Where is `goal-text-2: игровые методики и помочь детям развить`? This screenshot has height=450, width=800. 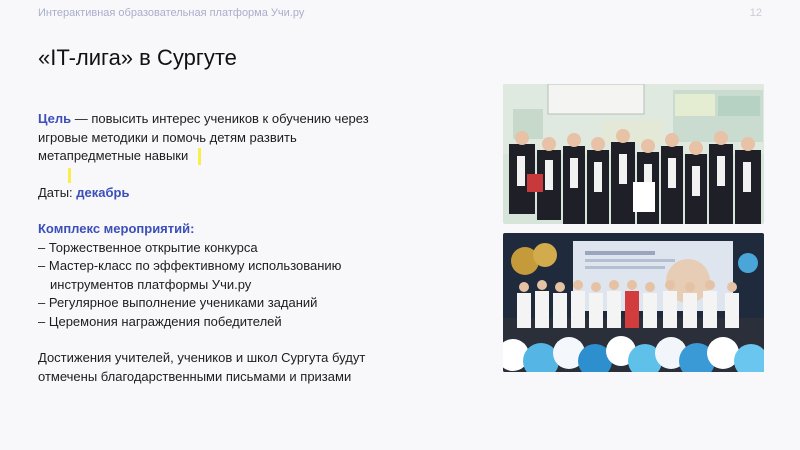 goal-text-2: игровые методики и помочь детям развить is located at coordinates (167, 137).